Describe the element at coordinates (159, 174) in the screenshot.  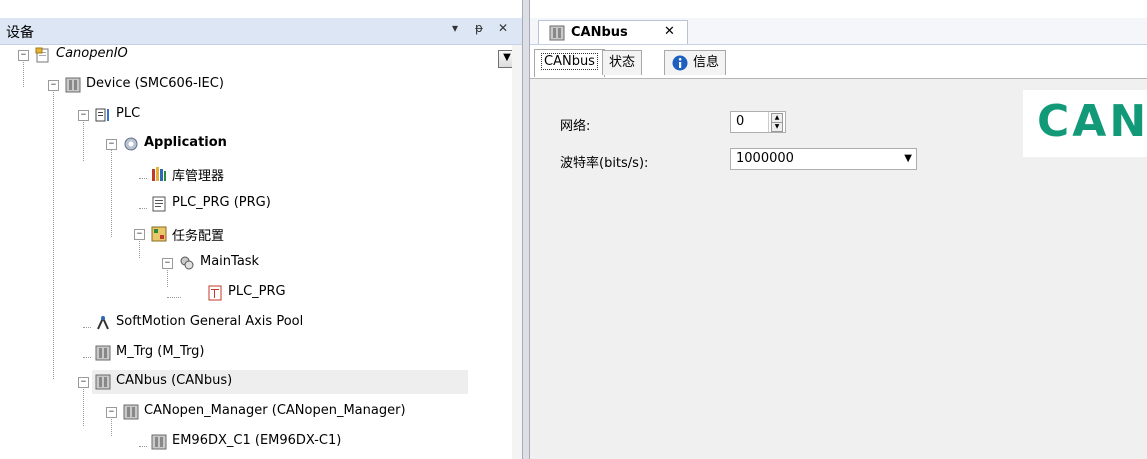
I see `library-manager-icon` at that location.